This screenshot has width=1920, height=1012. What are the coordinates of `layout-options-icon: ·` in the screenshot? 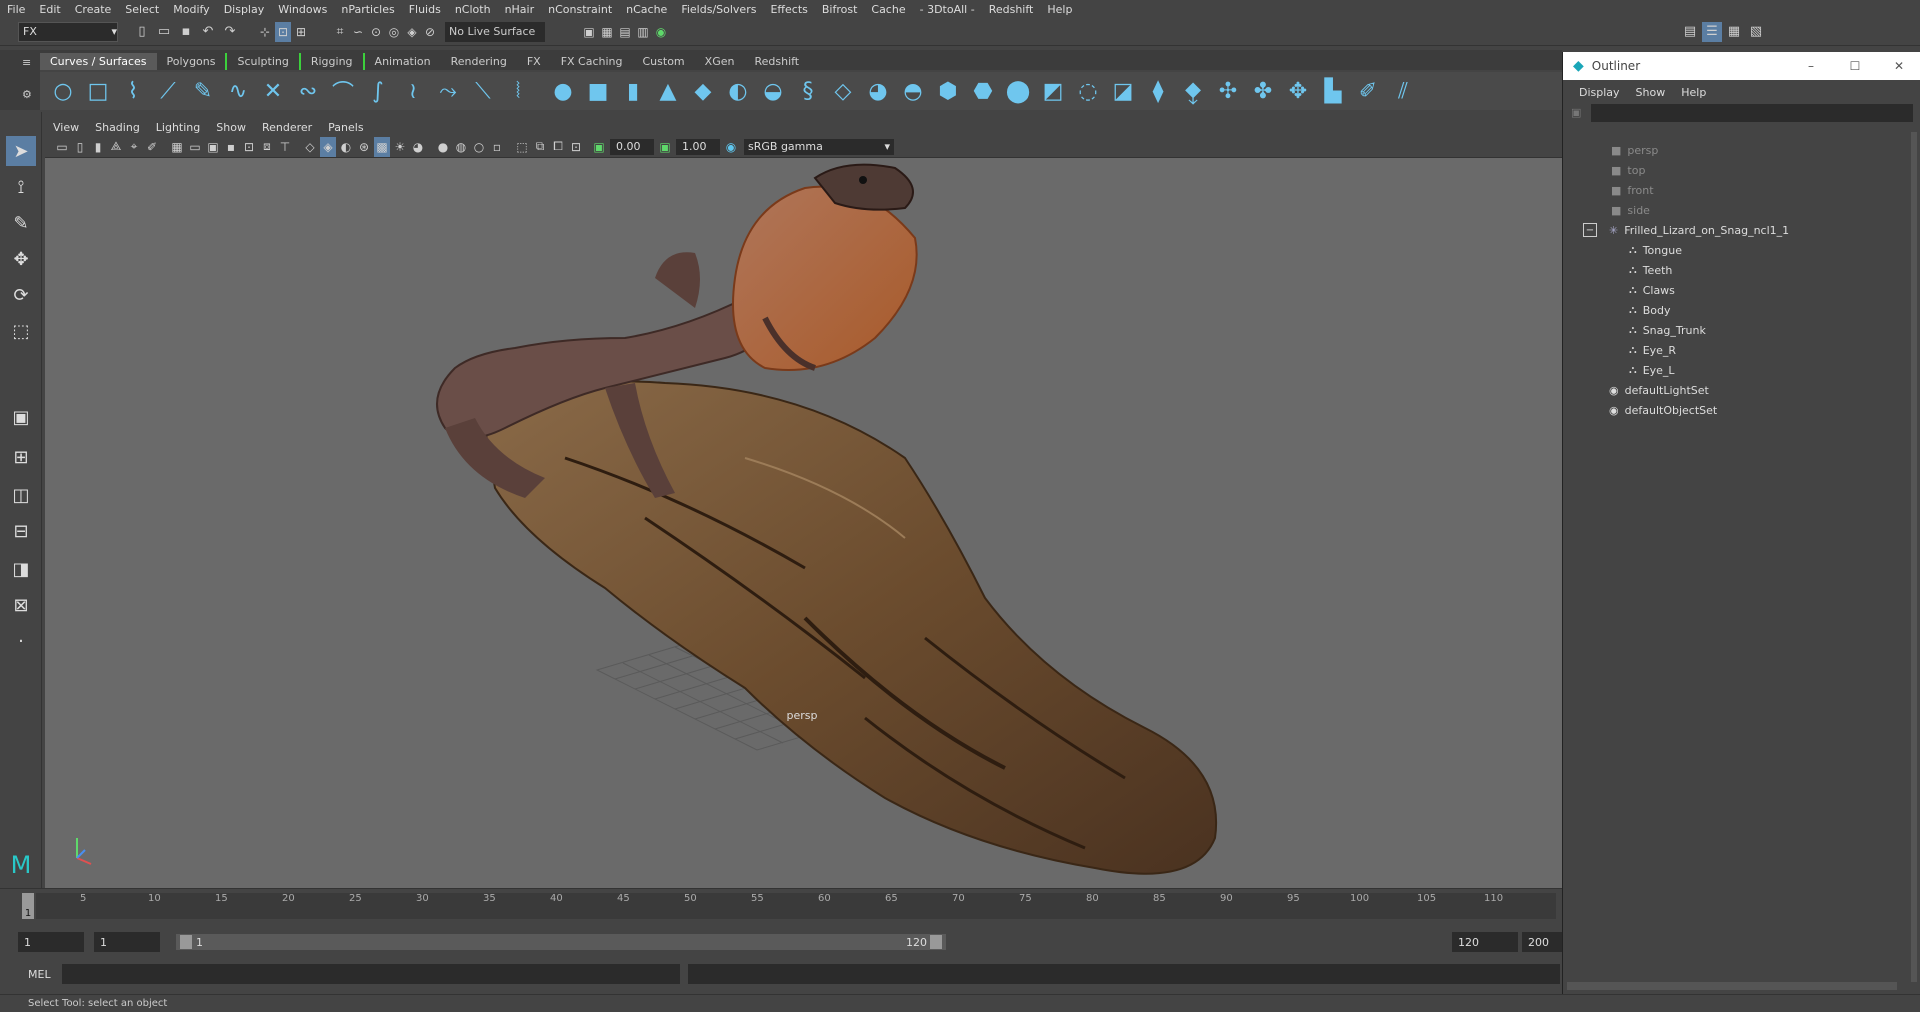 It's located at (21, 641).